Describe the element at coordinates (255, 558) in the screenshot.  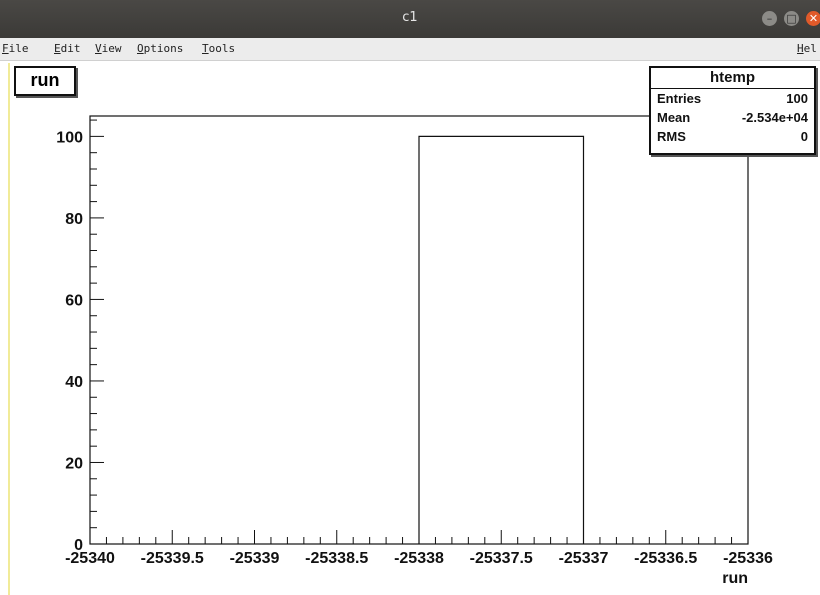
I see `x-tick-label: -25339` at that location.